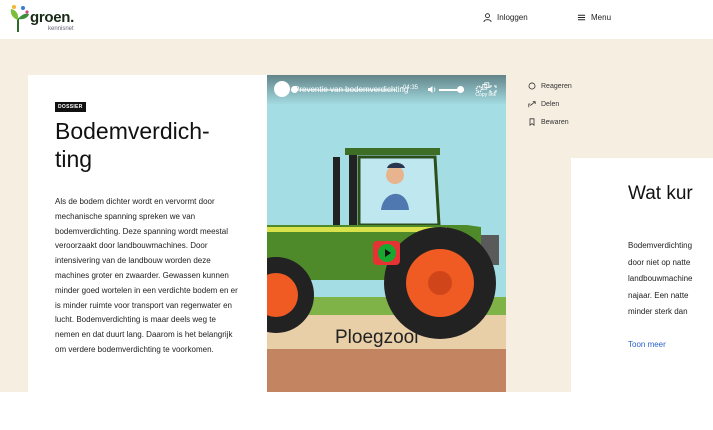 This screenshot has height=430, width=713. What do you see at coordinates (658, 311) in the screenshot?
I see `aside-line: minder sterk dan` at bounding box center [658, 311].